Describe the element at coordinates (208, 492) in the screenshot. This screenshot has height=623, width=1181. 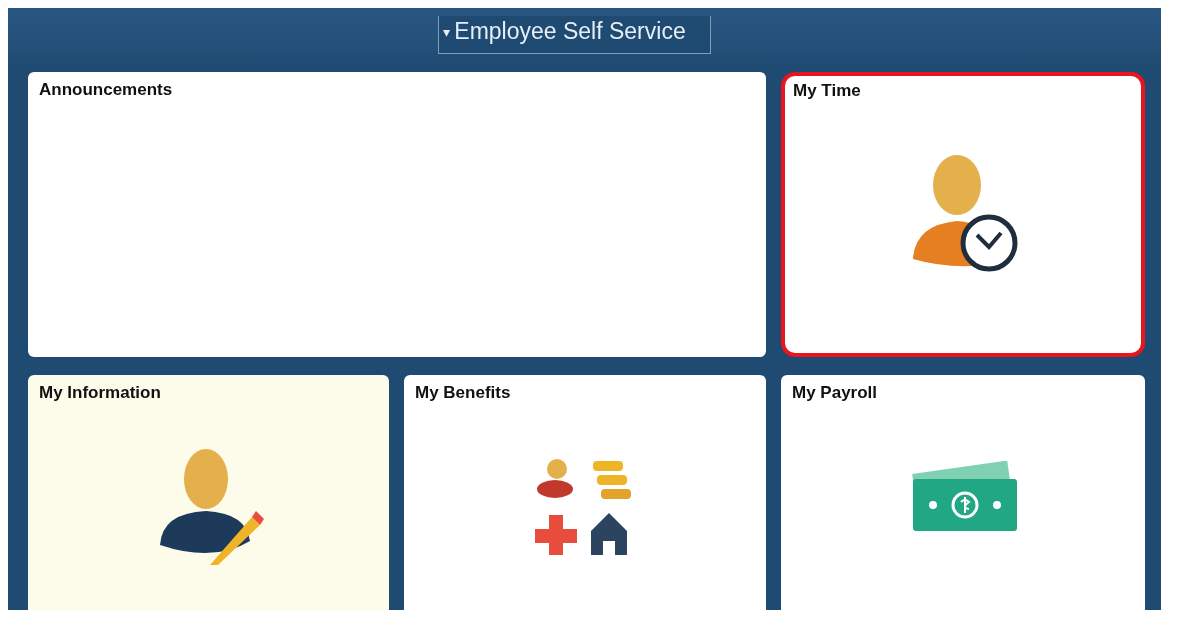
I see `tile: My Information` at that location.